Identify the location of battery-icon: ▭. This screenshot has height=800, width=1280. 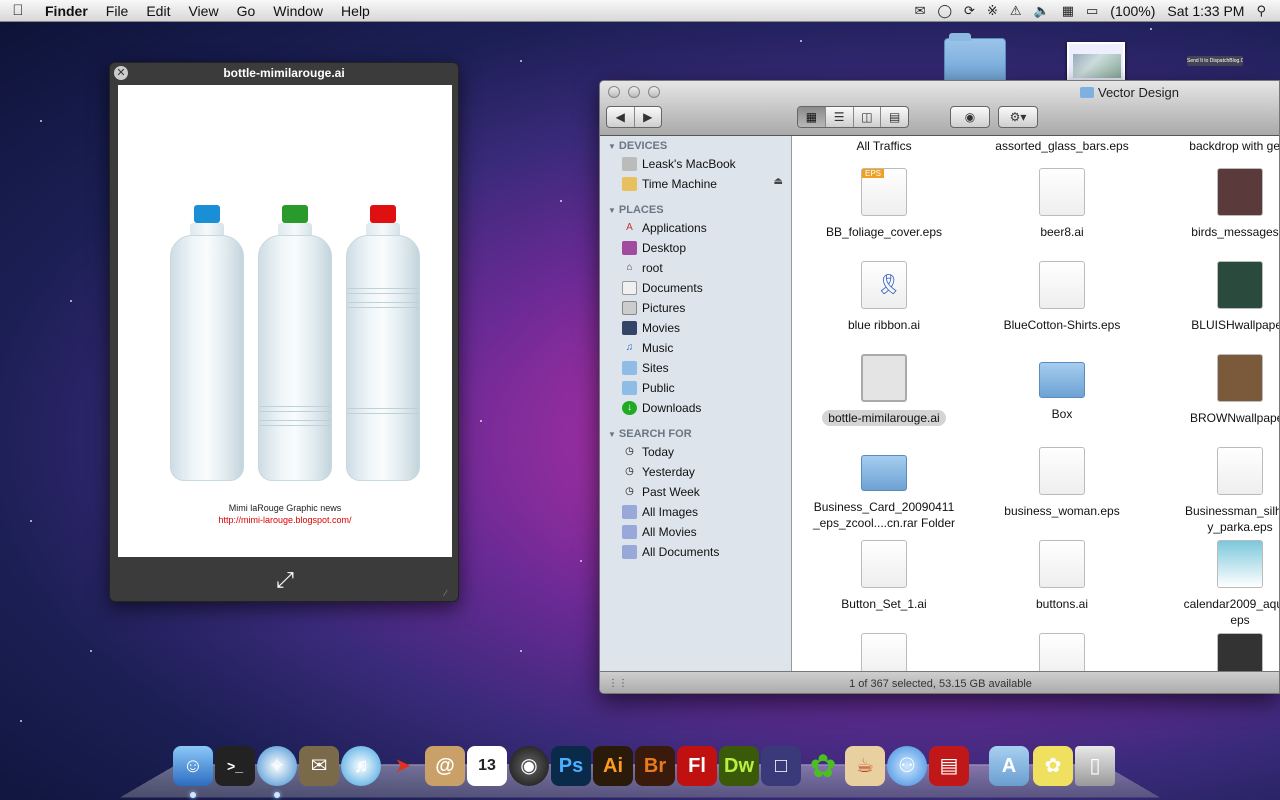
(1092, 11).